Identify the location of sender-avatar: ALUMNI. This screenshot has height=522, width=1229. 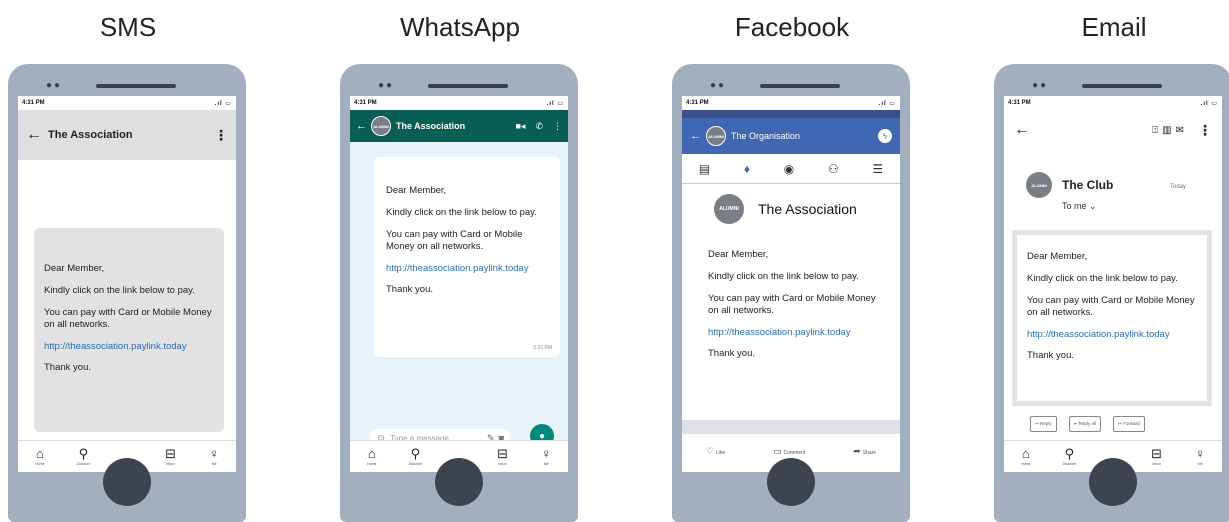
(1039, 185).